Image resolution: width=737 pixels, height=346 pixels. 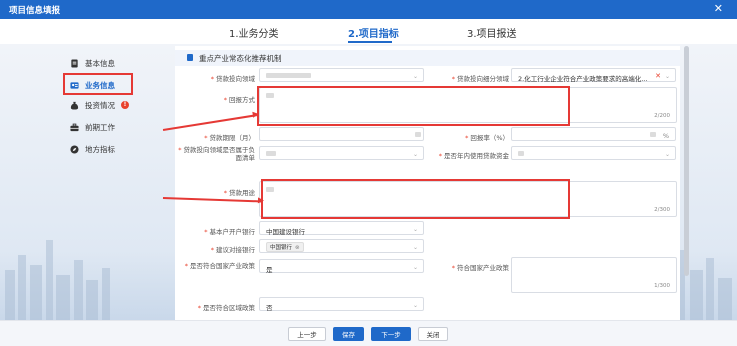 What do you see at coordinates (593, 134) in the screenshot?
I see `return-rate-input: %` at bounding box center [593, 134].